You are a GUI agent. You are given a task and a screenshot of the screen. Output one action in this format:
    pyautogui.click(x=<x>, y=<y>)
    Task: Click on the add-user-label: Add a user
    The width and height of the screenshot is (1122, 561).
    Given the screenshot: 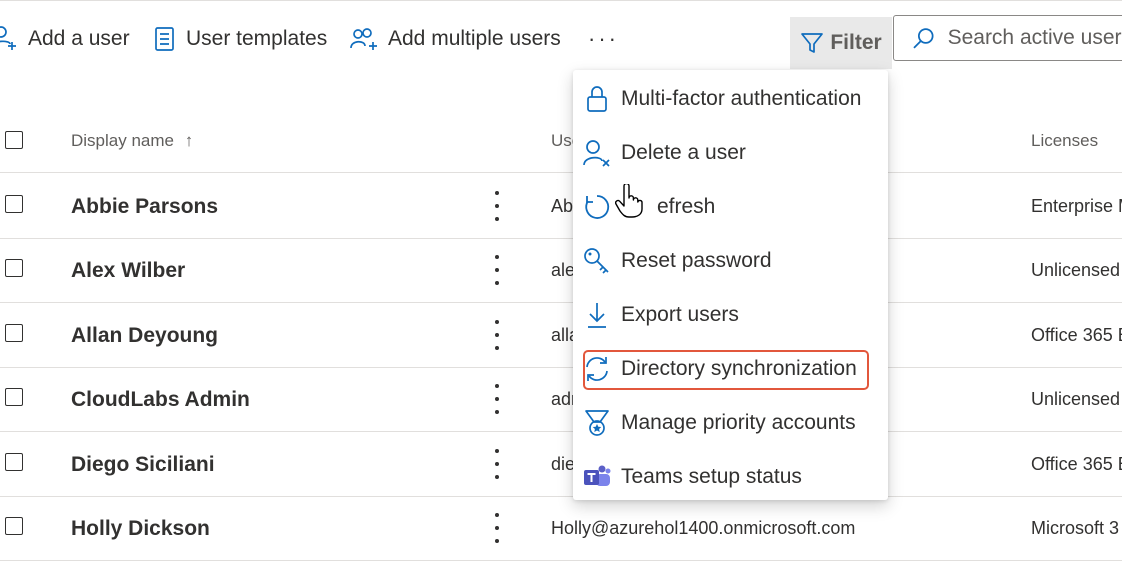 What is the action you would take?
    pyautogui.click(x=79, y=38)
    